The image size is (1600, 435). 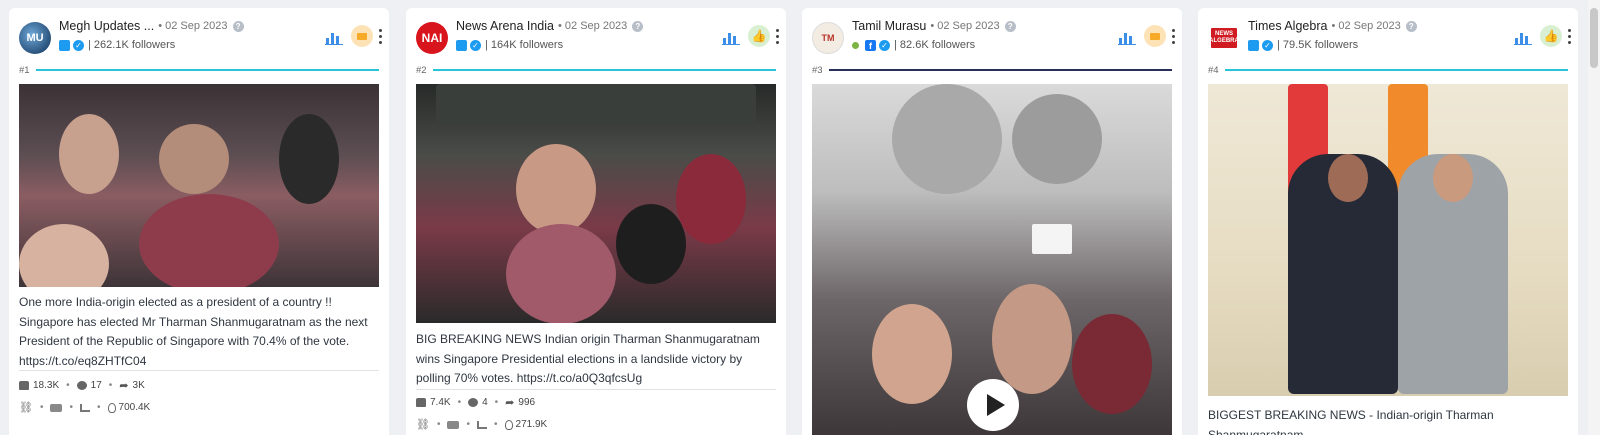 What do you see at coordinates (46, 385) in the screenshot?
I see `like-count: 18.3K` at bounding box center [46, 385].